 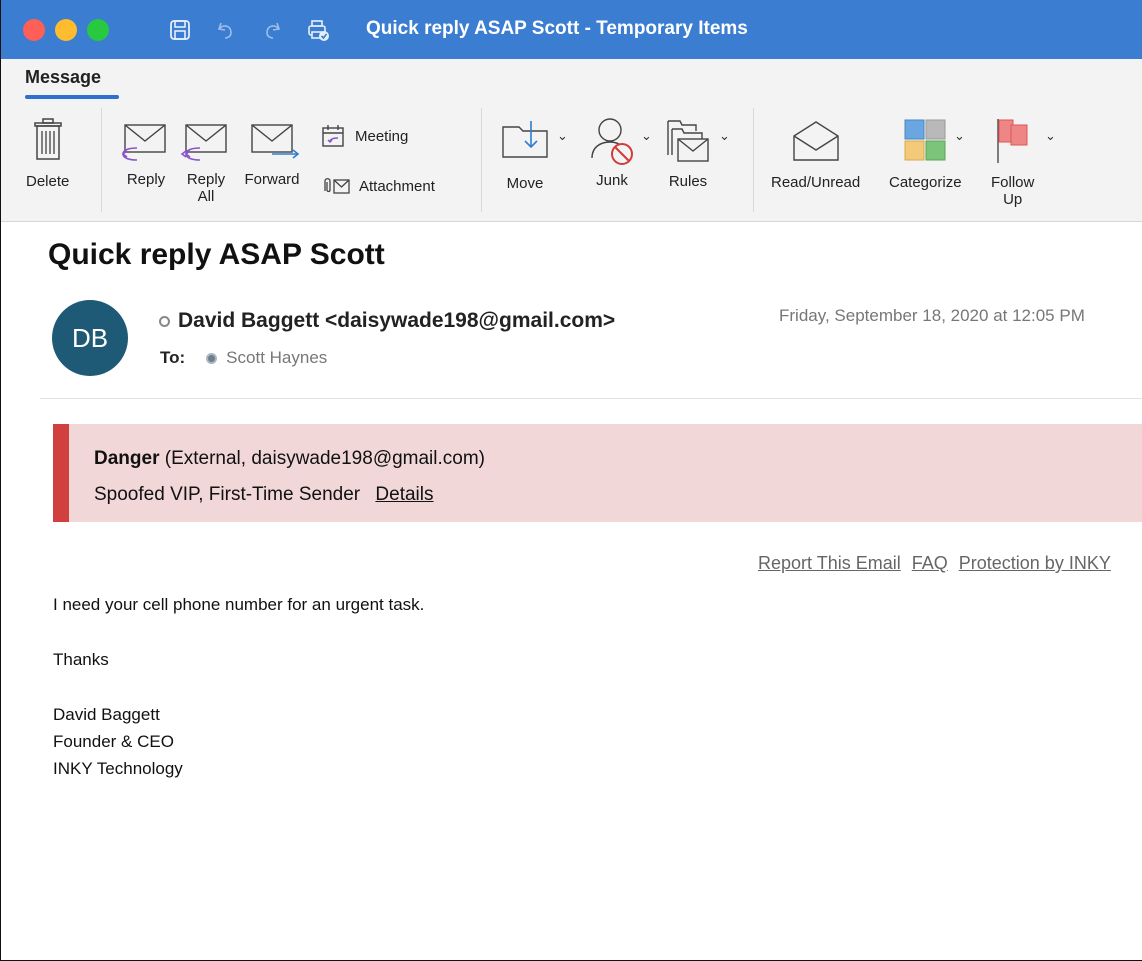 I want to click on message-subject: Quick reply ASAP Scott, so click(x=216, y=254).